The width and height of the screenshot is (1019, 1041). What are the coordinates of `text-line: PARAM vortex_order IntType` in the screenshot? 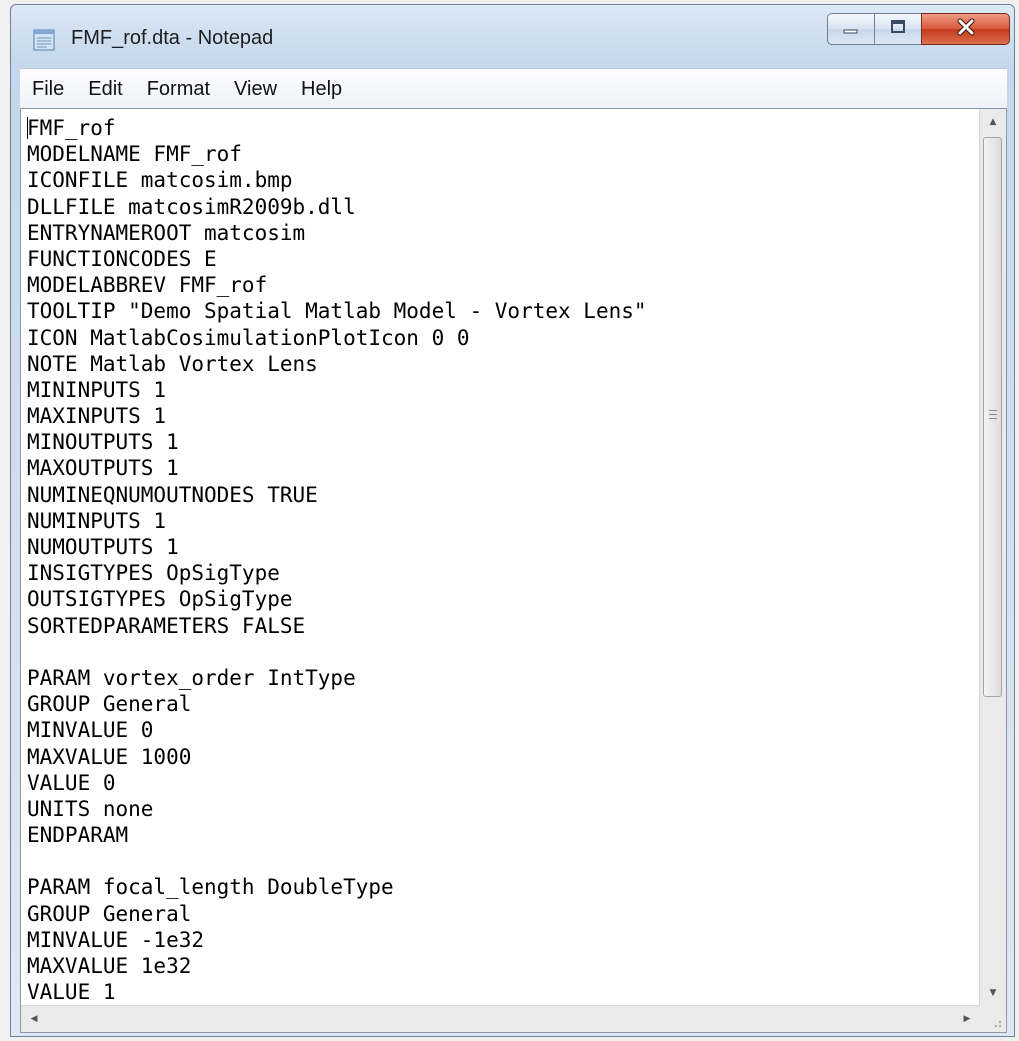 It's located at (191, 677).